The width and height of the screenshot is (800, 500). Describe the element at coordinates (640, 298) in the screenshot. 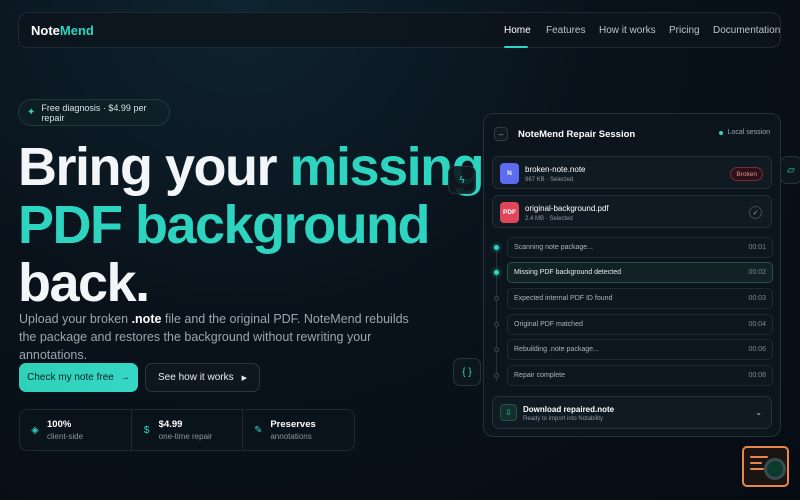

I see `step-pdf-id-found: Expected internal PDF ID found 00:03` at that location.